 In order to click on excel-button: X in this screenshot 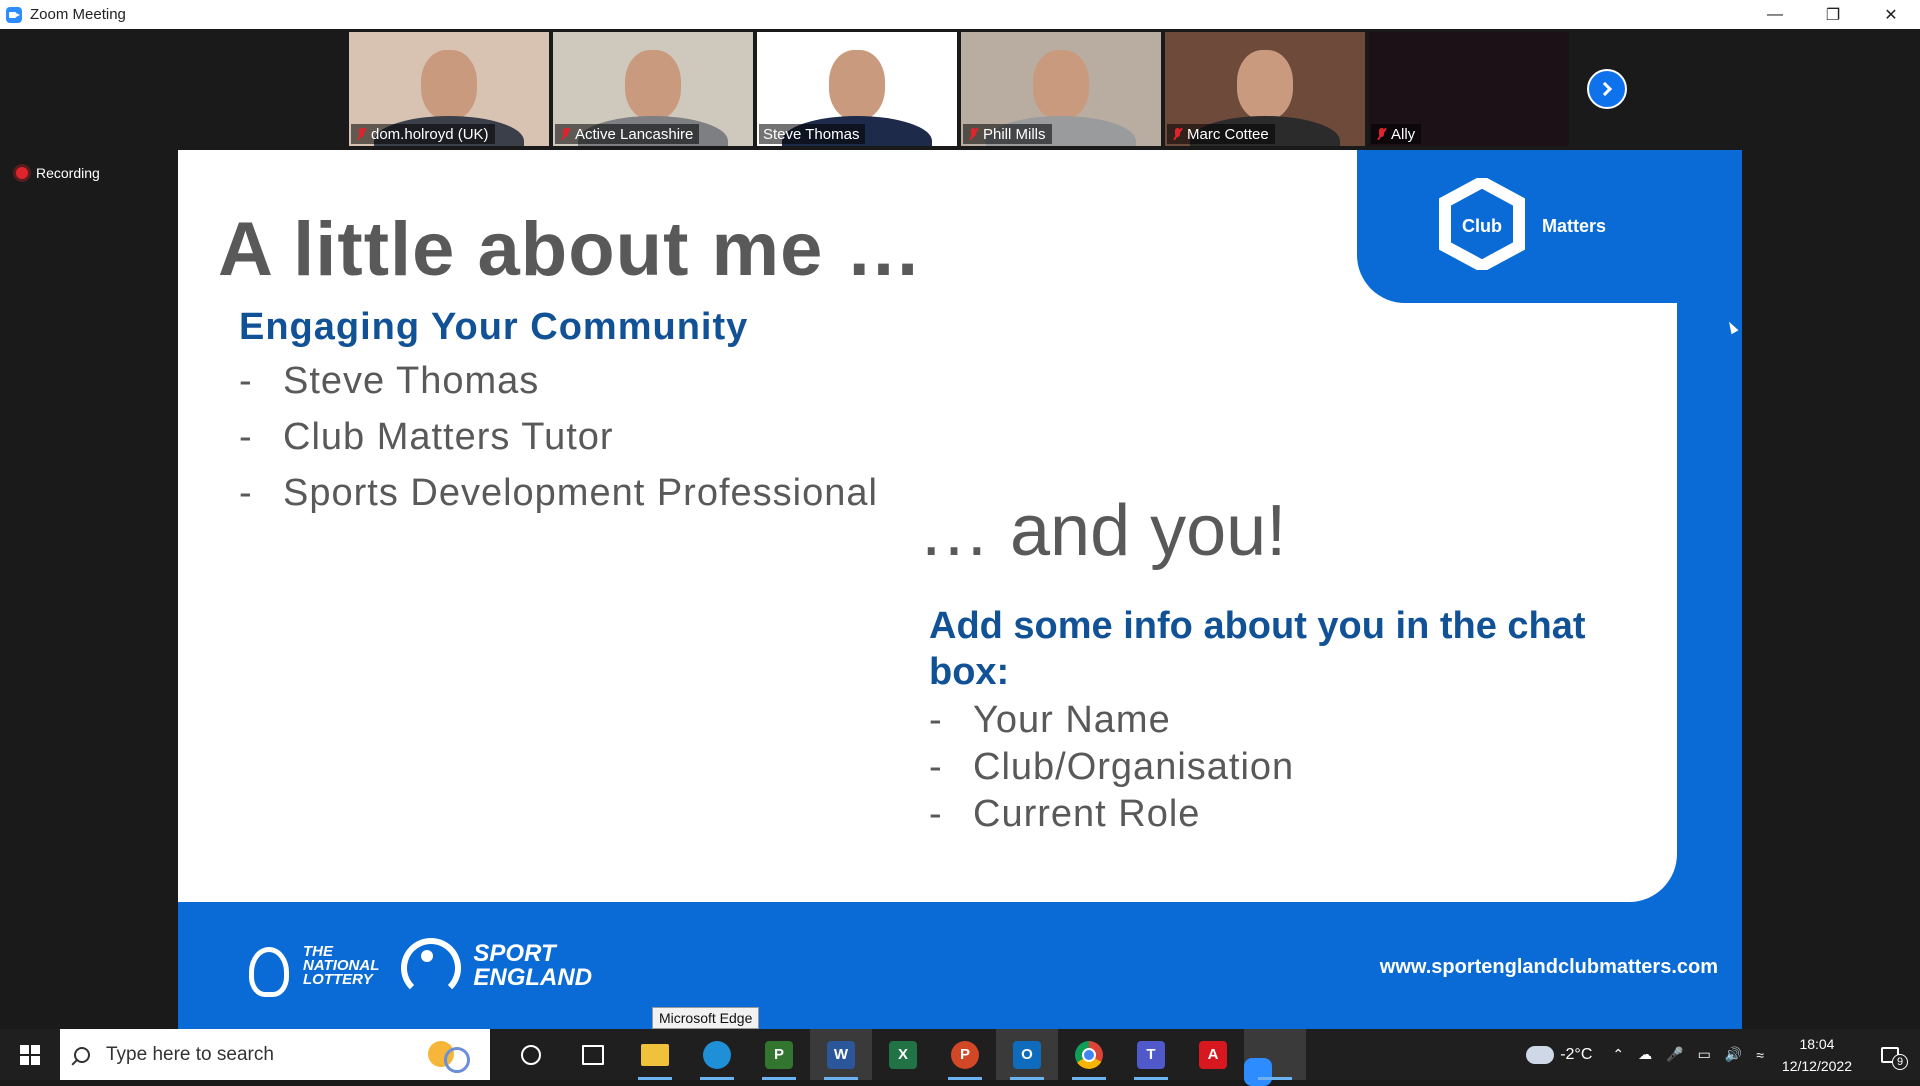, I will do `click(903, 1054)`.